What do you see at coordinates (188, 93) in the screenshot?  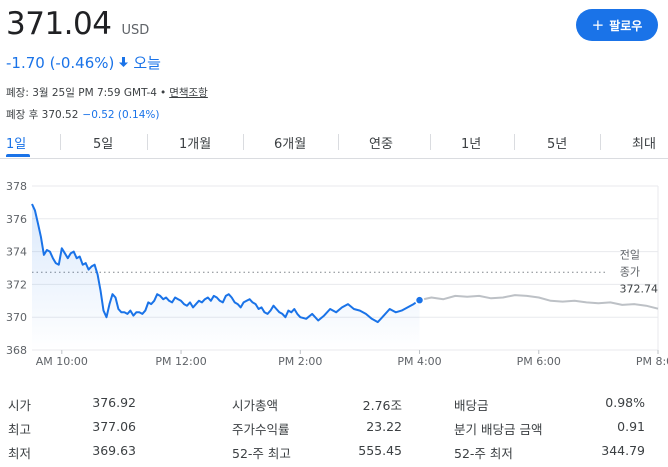 I see `disclaimer-link: 면책조항` at bounding box center [188, 93].